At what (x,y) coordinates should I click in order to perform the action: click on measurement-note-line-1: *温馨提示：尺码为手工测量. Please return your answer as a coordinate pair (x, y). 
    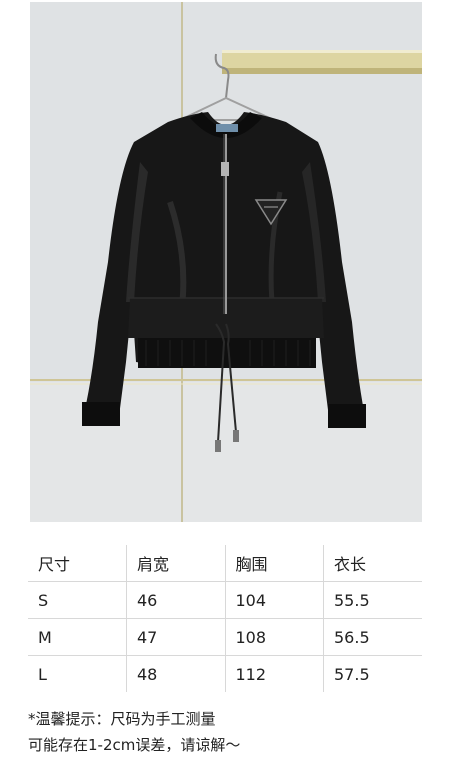
    Looking at the image, I should click on (122, 719).